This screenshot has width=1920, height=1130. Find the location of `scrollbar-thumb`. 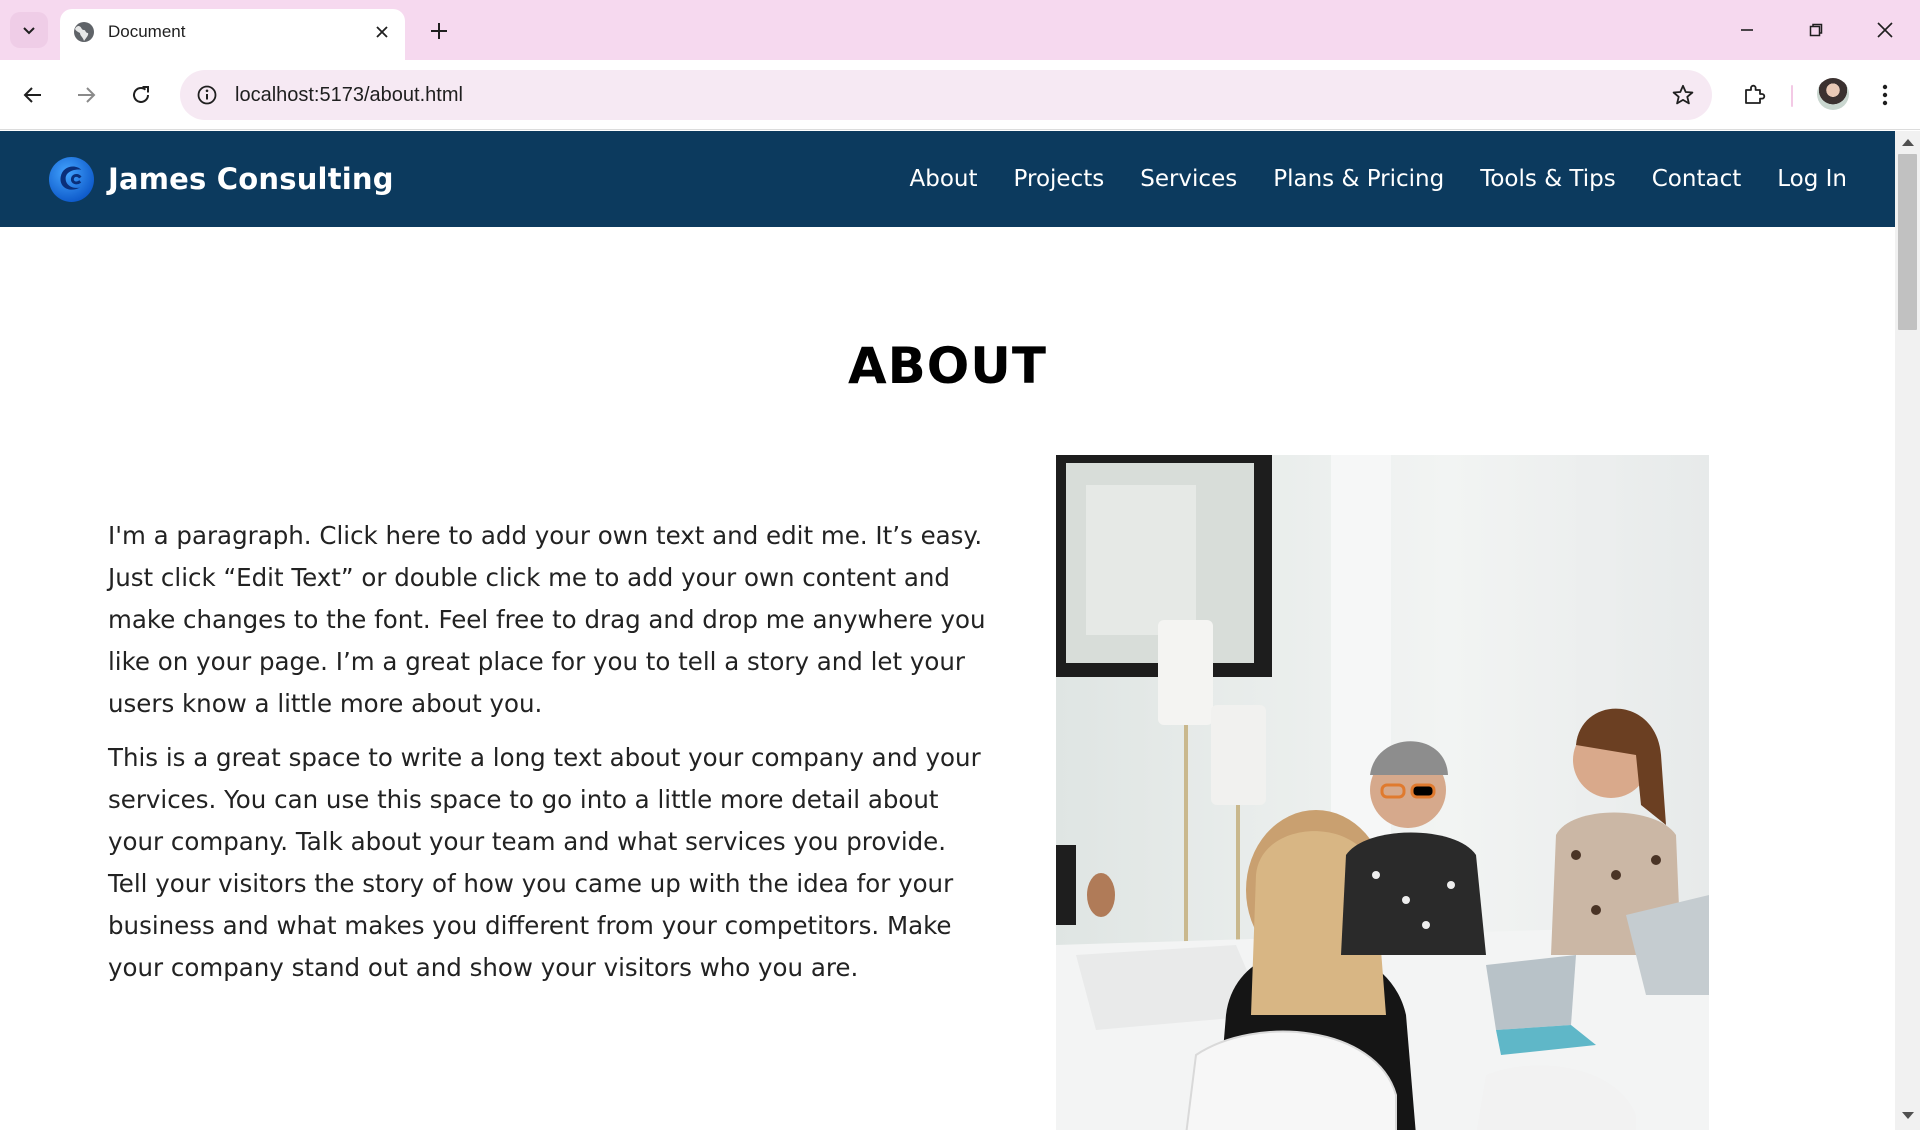

scrollbar-thumb is located at coordinates (1907, 242).